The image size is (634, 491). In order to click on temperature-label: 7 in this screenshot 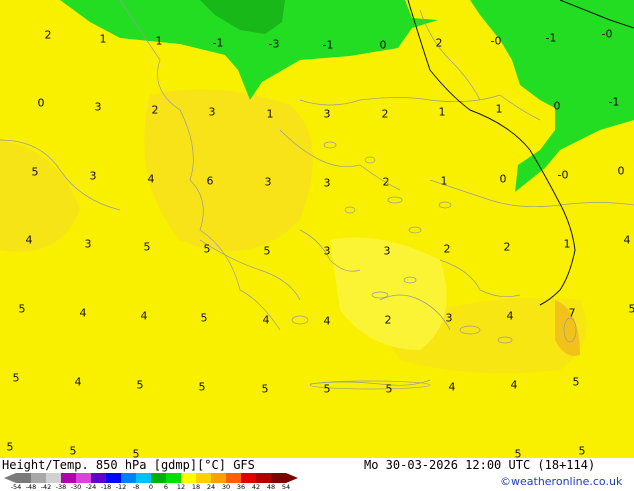, I will do `click(572, 313)`.